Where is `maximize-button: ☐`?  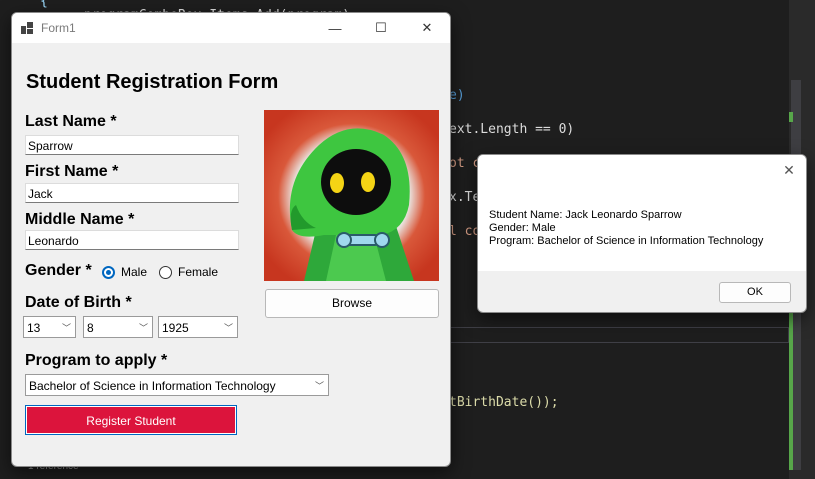
maximize-button: ☐ is located at coordinates (381, 28).